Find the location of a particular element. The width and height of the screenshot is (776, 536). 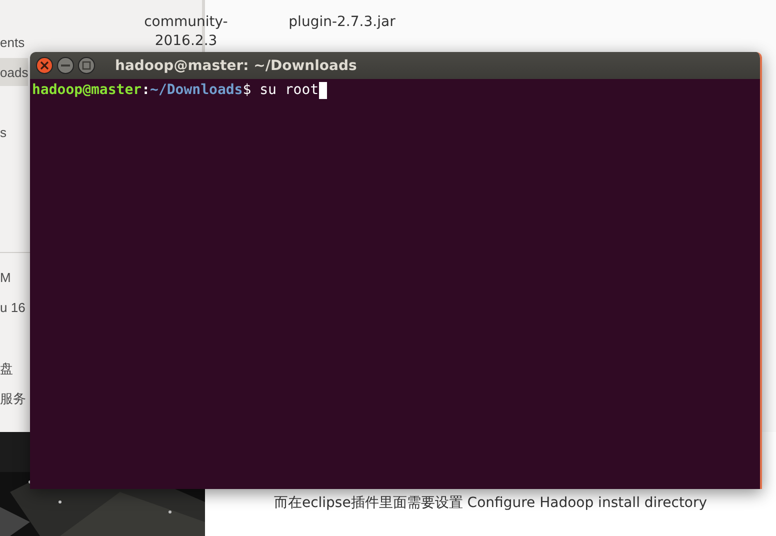

maximize-button is located at coordinates (86, 65).